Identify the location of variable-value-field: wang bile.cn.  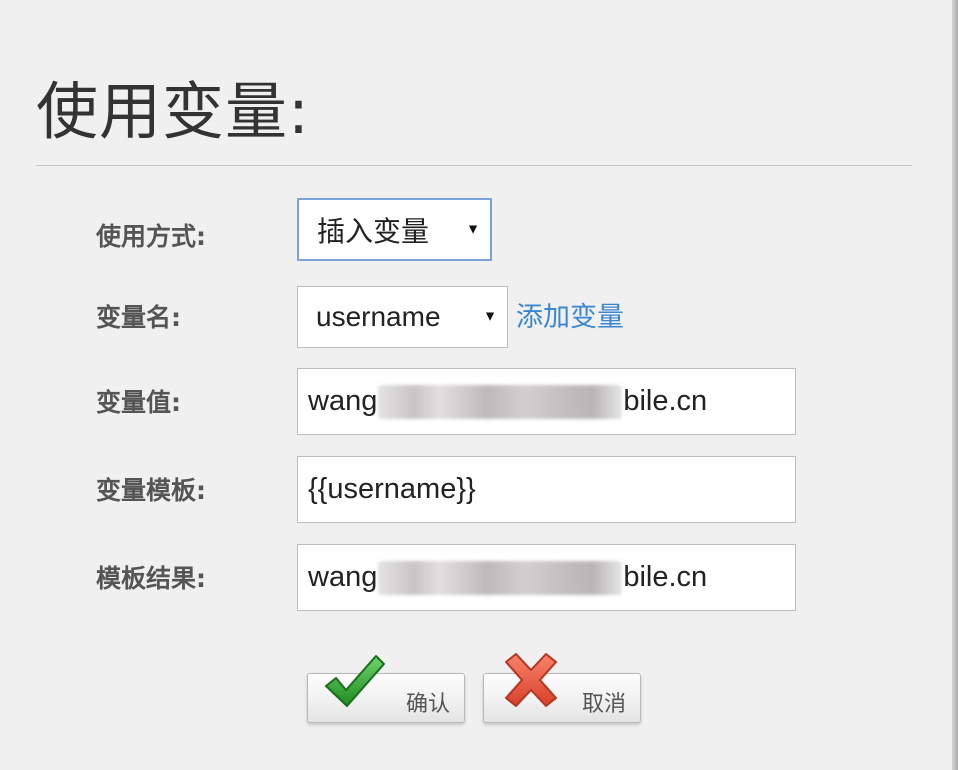
(546, 401).